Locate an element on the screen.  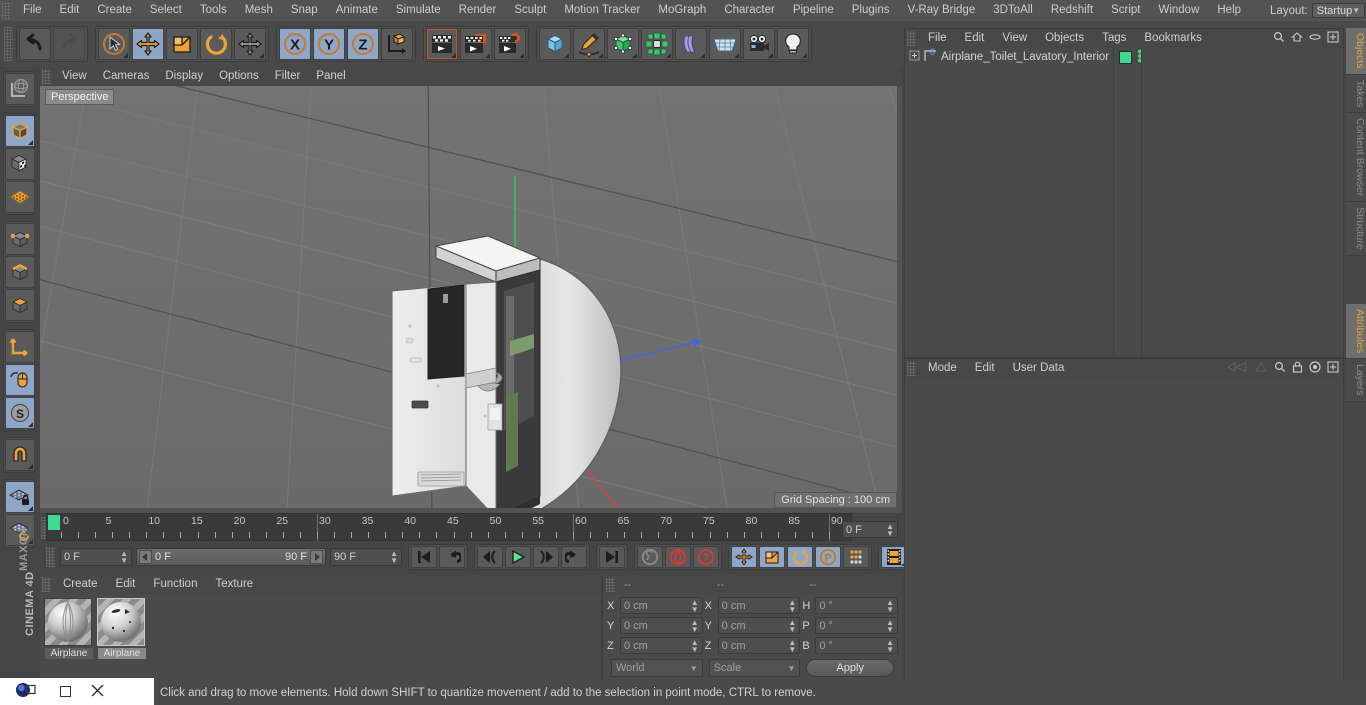
points-mode-button is located at coordinates (20, 239).